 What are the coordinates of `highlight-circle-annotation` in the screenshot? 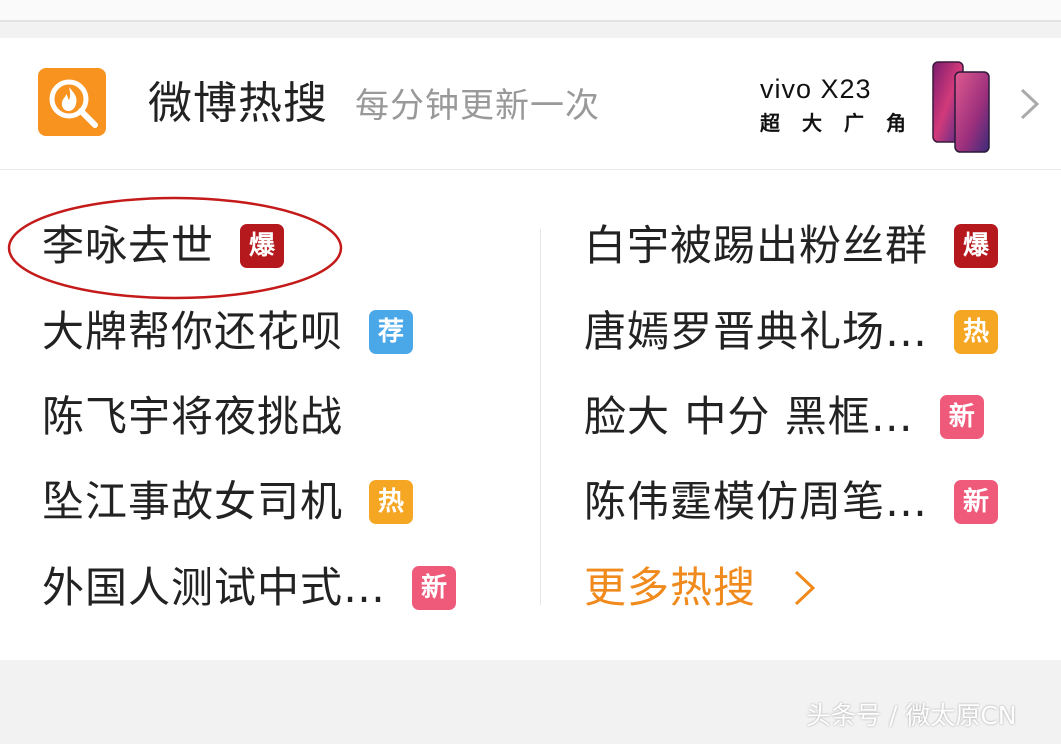 It's located at (175, 248).